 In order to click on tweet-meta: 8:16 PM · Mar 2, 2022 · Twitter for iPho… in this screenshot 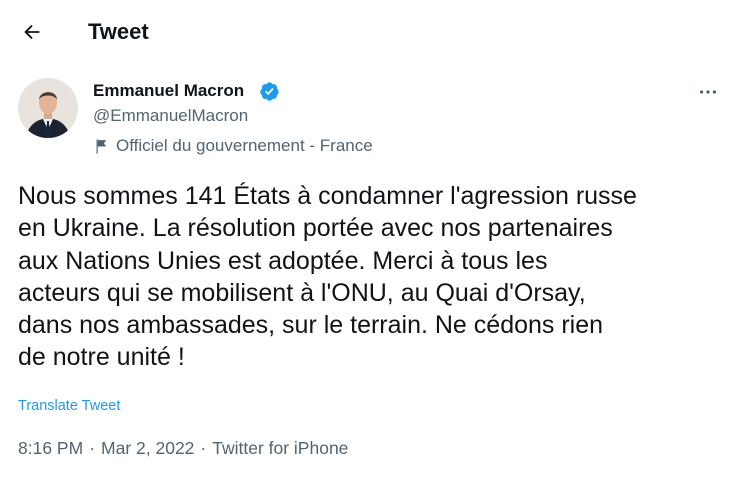, I will do `click(183, 448)`.